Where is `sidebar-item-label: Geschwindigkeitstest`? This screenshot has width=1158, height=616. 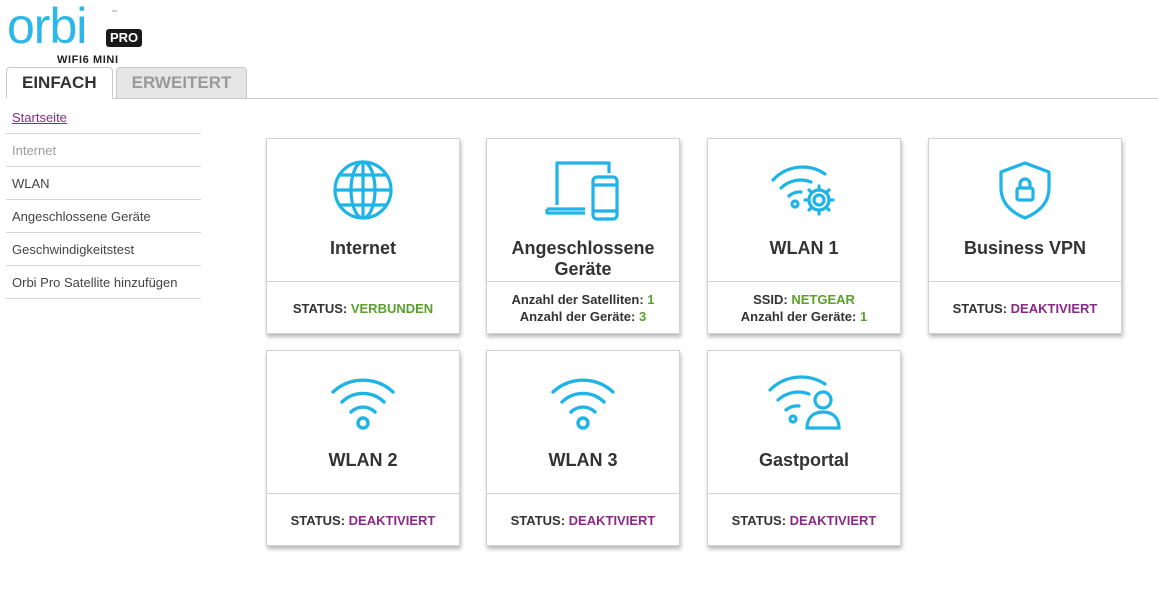
sidebar-item-label: Geschwindigkeitstest is located at coordinates (73, 249).